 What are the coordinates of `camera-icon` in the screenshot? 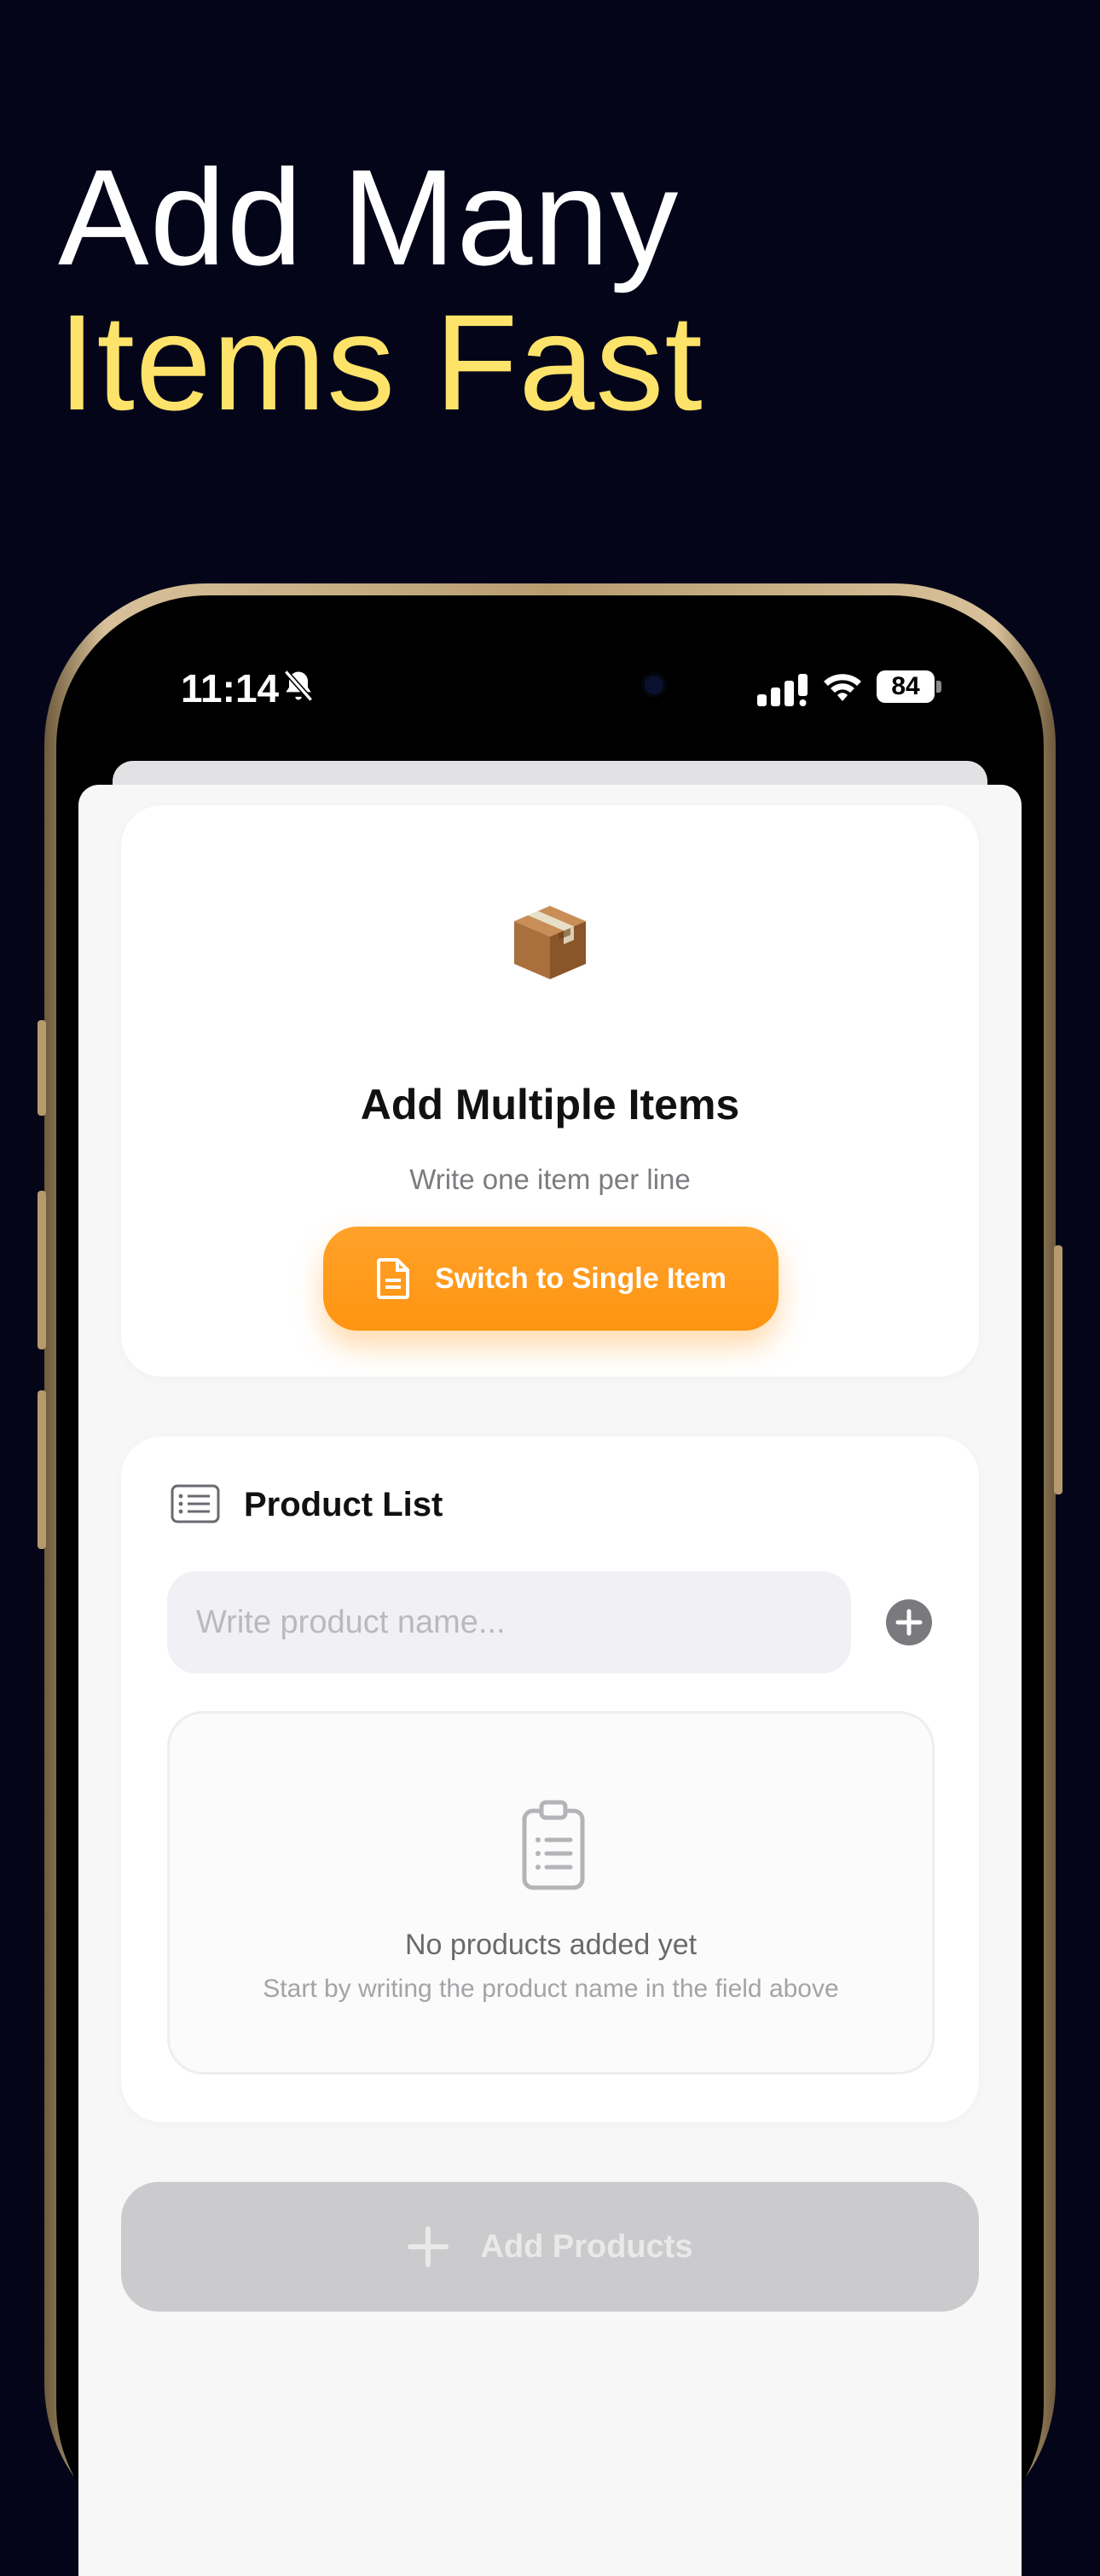 It's located at (654, 685).